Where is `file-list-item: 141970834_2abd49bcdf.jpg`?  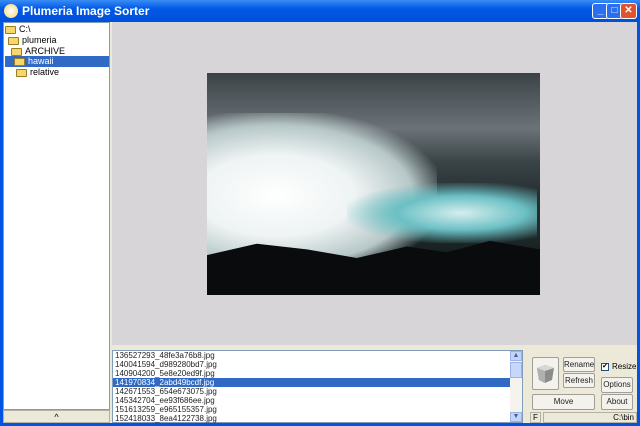
file-list-item: 141970834_2abd49bcdf.jpg is located at coordinates (317, 382).